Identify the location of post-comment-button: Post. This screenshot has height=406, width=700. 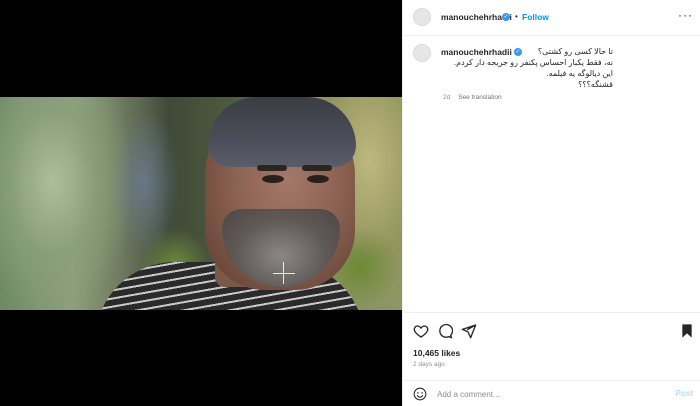
(684, 393).